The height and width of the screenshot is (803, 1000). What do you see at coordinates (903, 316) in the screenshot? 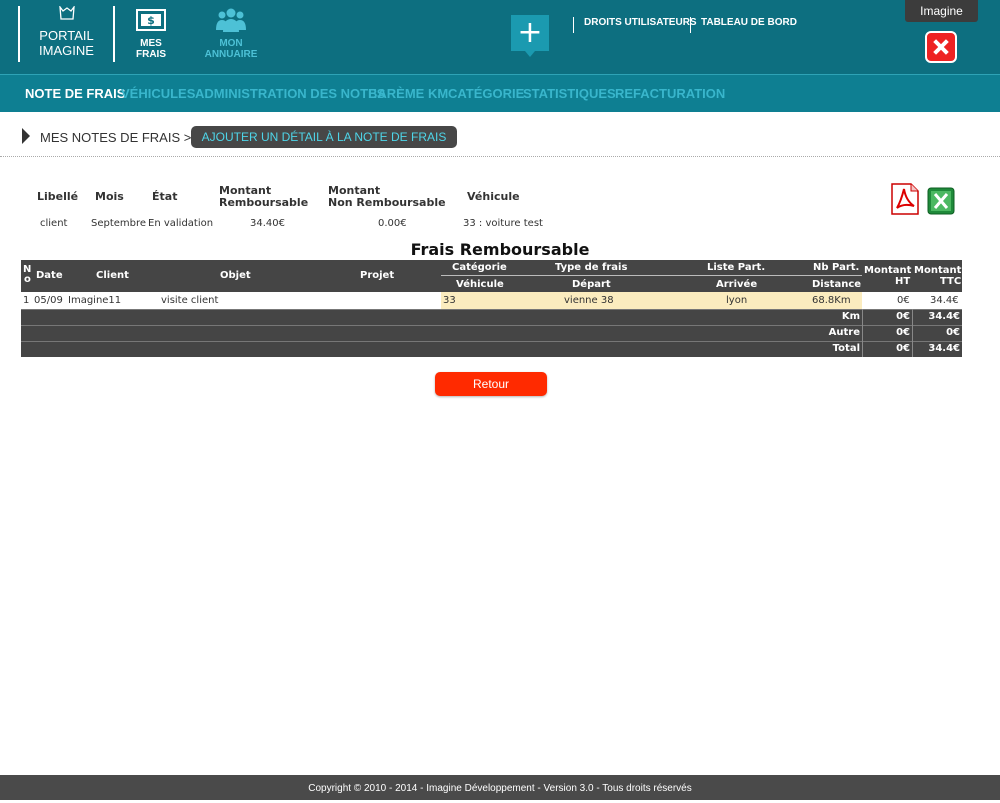
I see `summary-km-ht: 0€` at bounding box center [903, 316].